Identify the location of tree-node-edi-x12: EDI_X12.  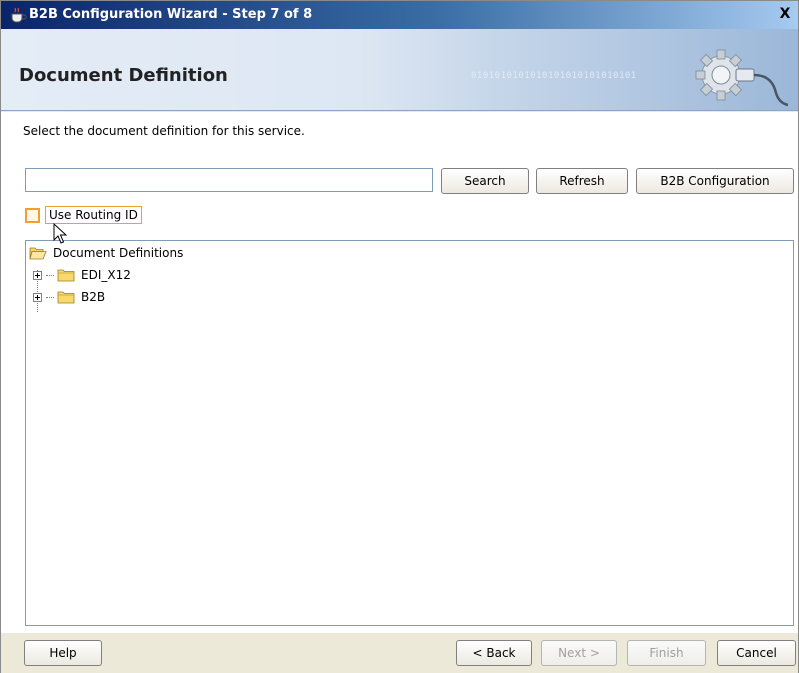
(82, 275).